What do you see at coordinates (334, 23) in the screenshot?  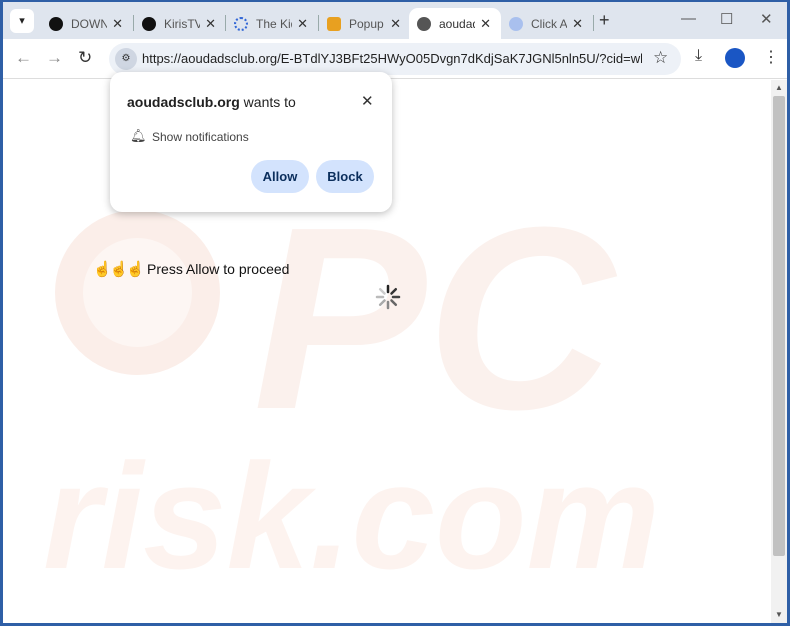 I see `shield-icon` at bounding box center [334, 23].